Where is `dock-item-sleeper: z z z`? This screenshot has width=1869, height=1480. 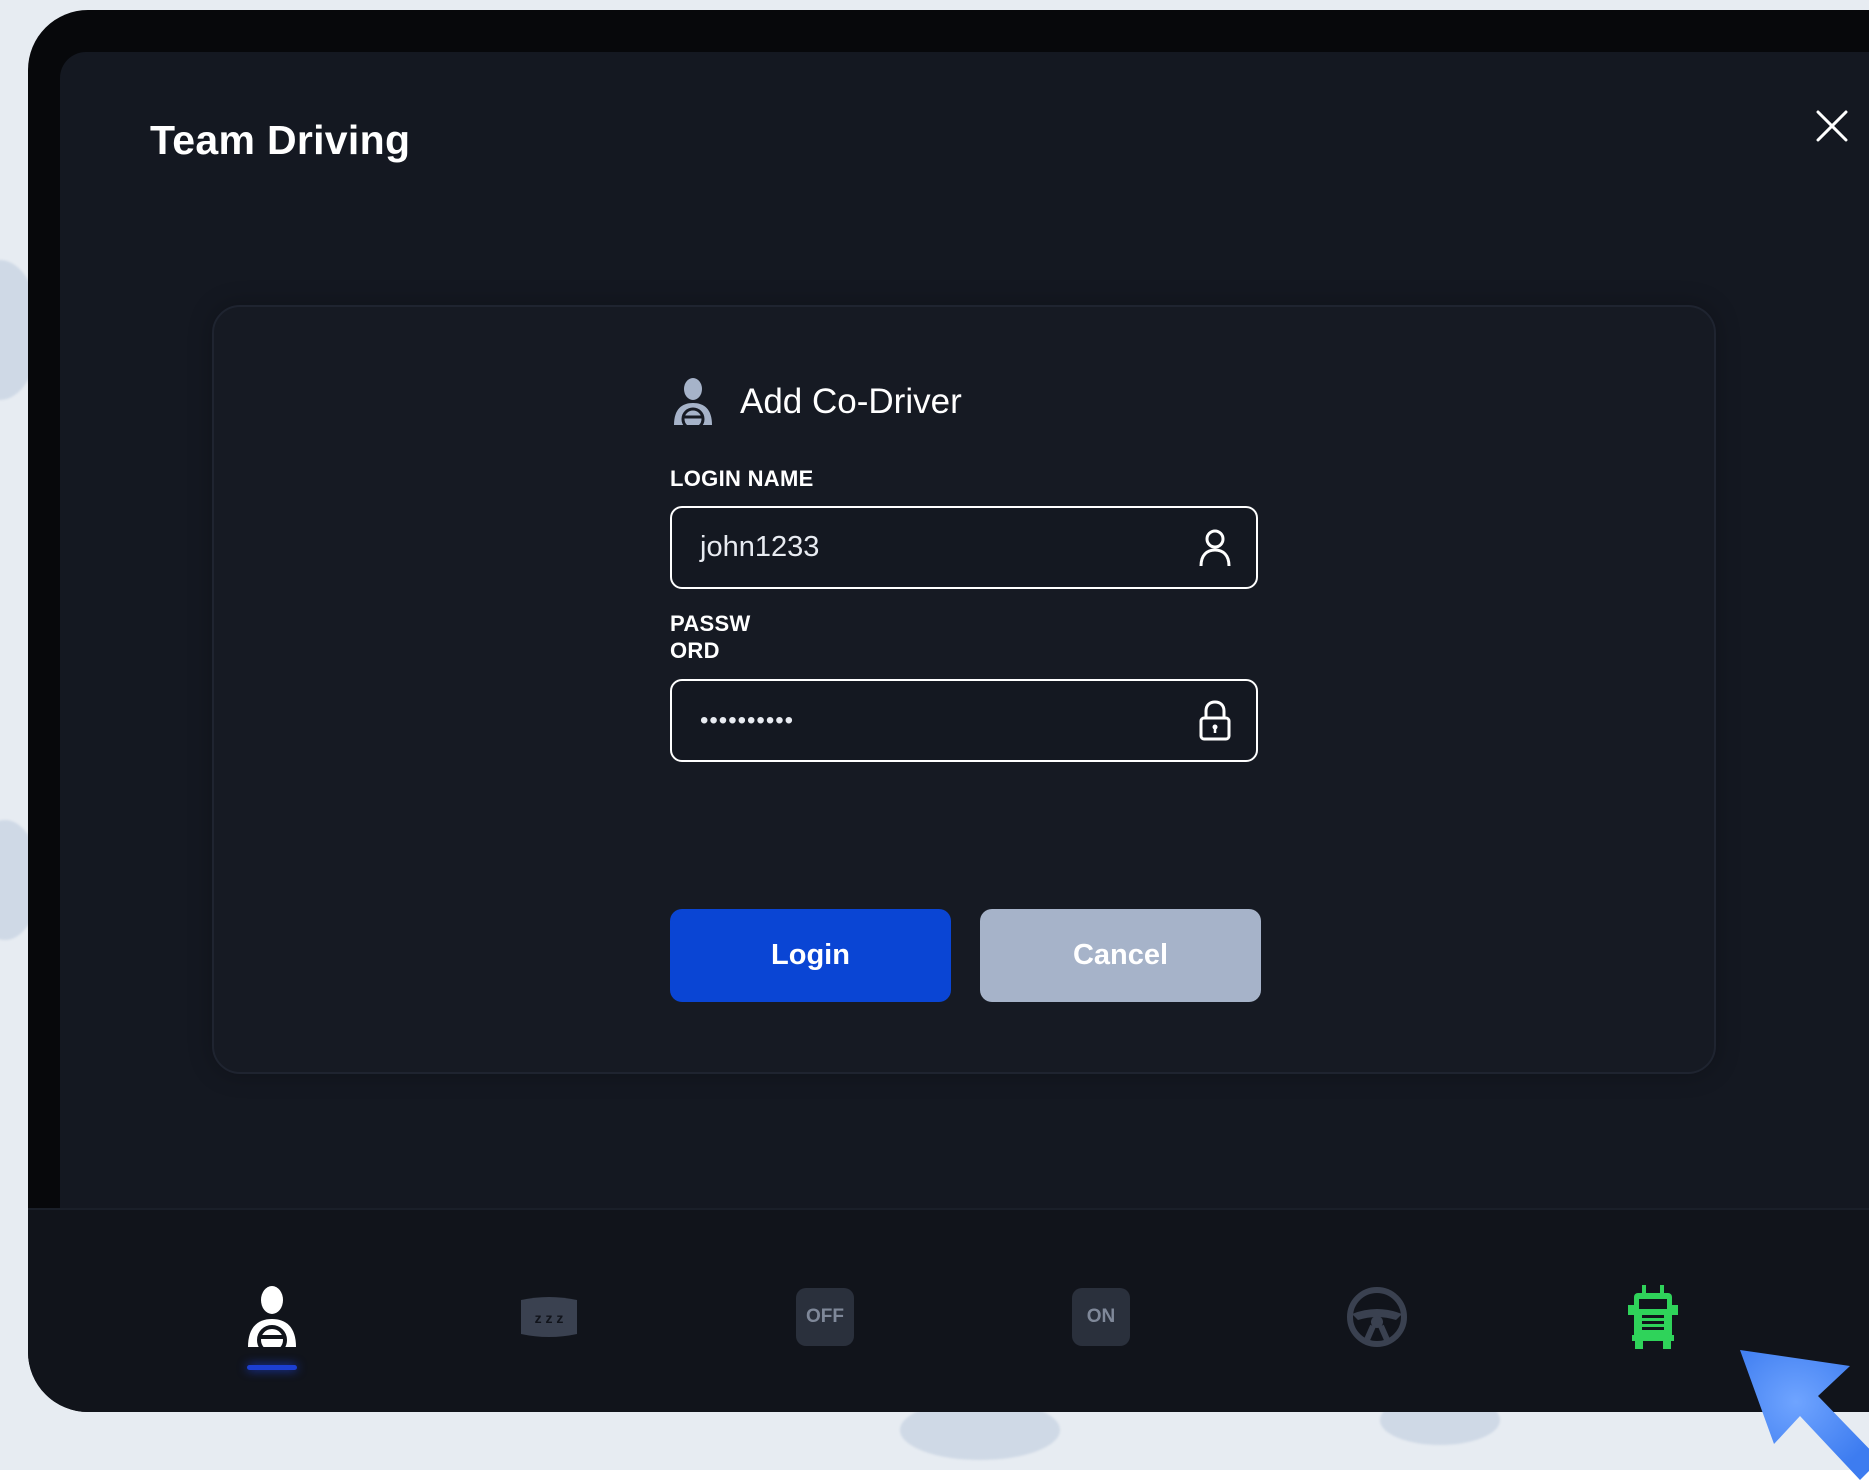
dock-item-sleeper: z z z is located at coordinates (549, 1317).